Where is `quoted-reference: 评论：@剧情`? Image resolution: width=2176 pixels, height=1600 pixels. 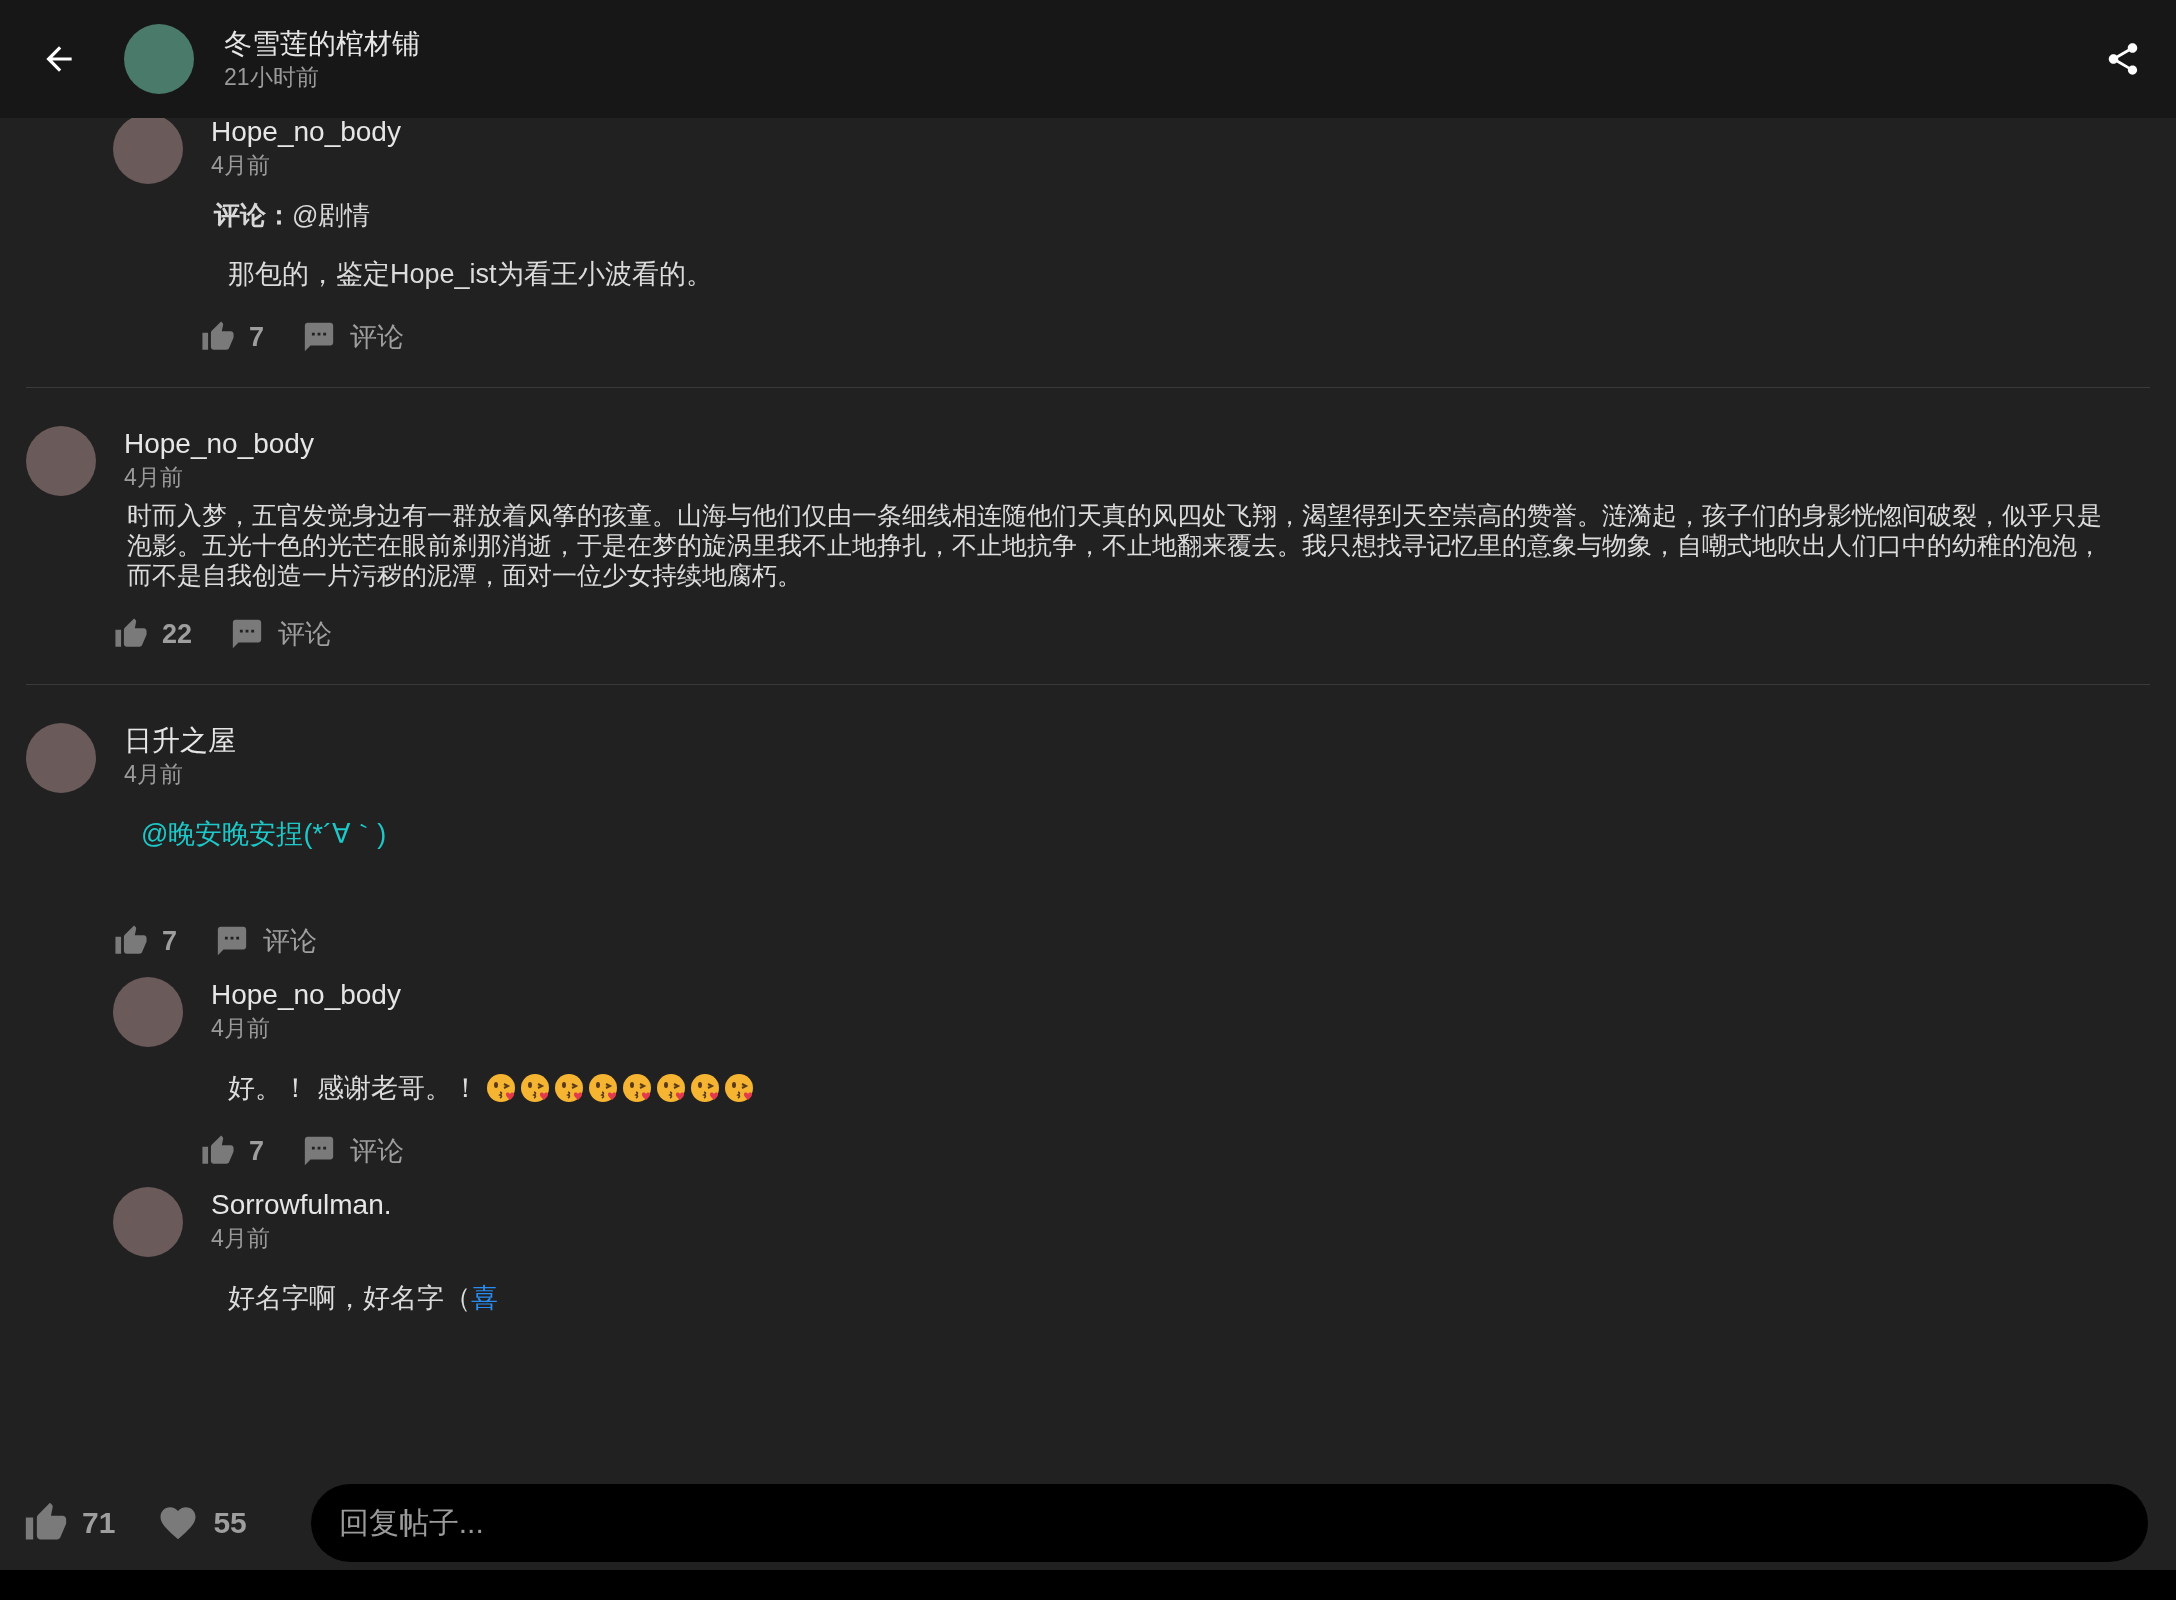
quoted-reference: 评论：@剧情 is located at coordinates (293, 215).